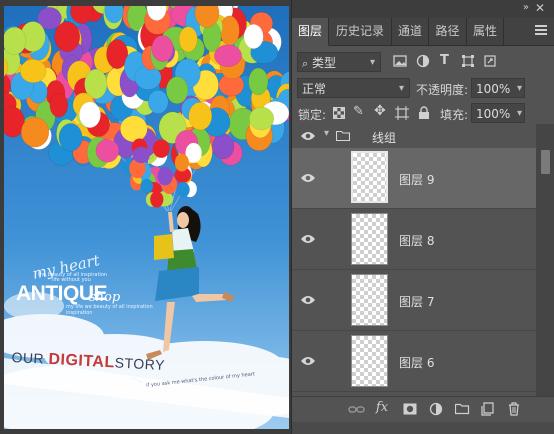 This screenshot has width=554, height=434. What do you see at coordinates (417, 363) in the screenshot?
I see `layer-name: 图层 6` at bounding box center [417, 363].